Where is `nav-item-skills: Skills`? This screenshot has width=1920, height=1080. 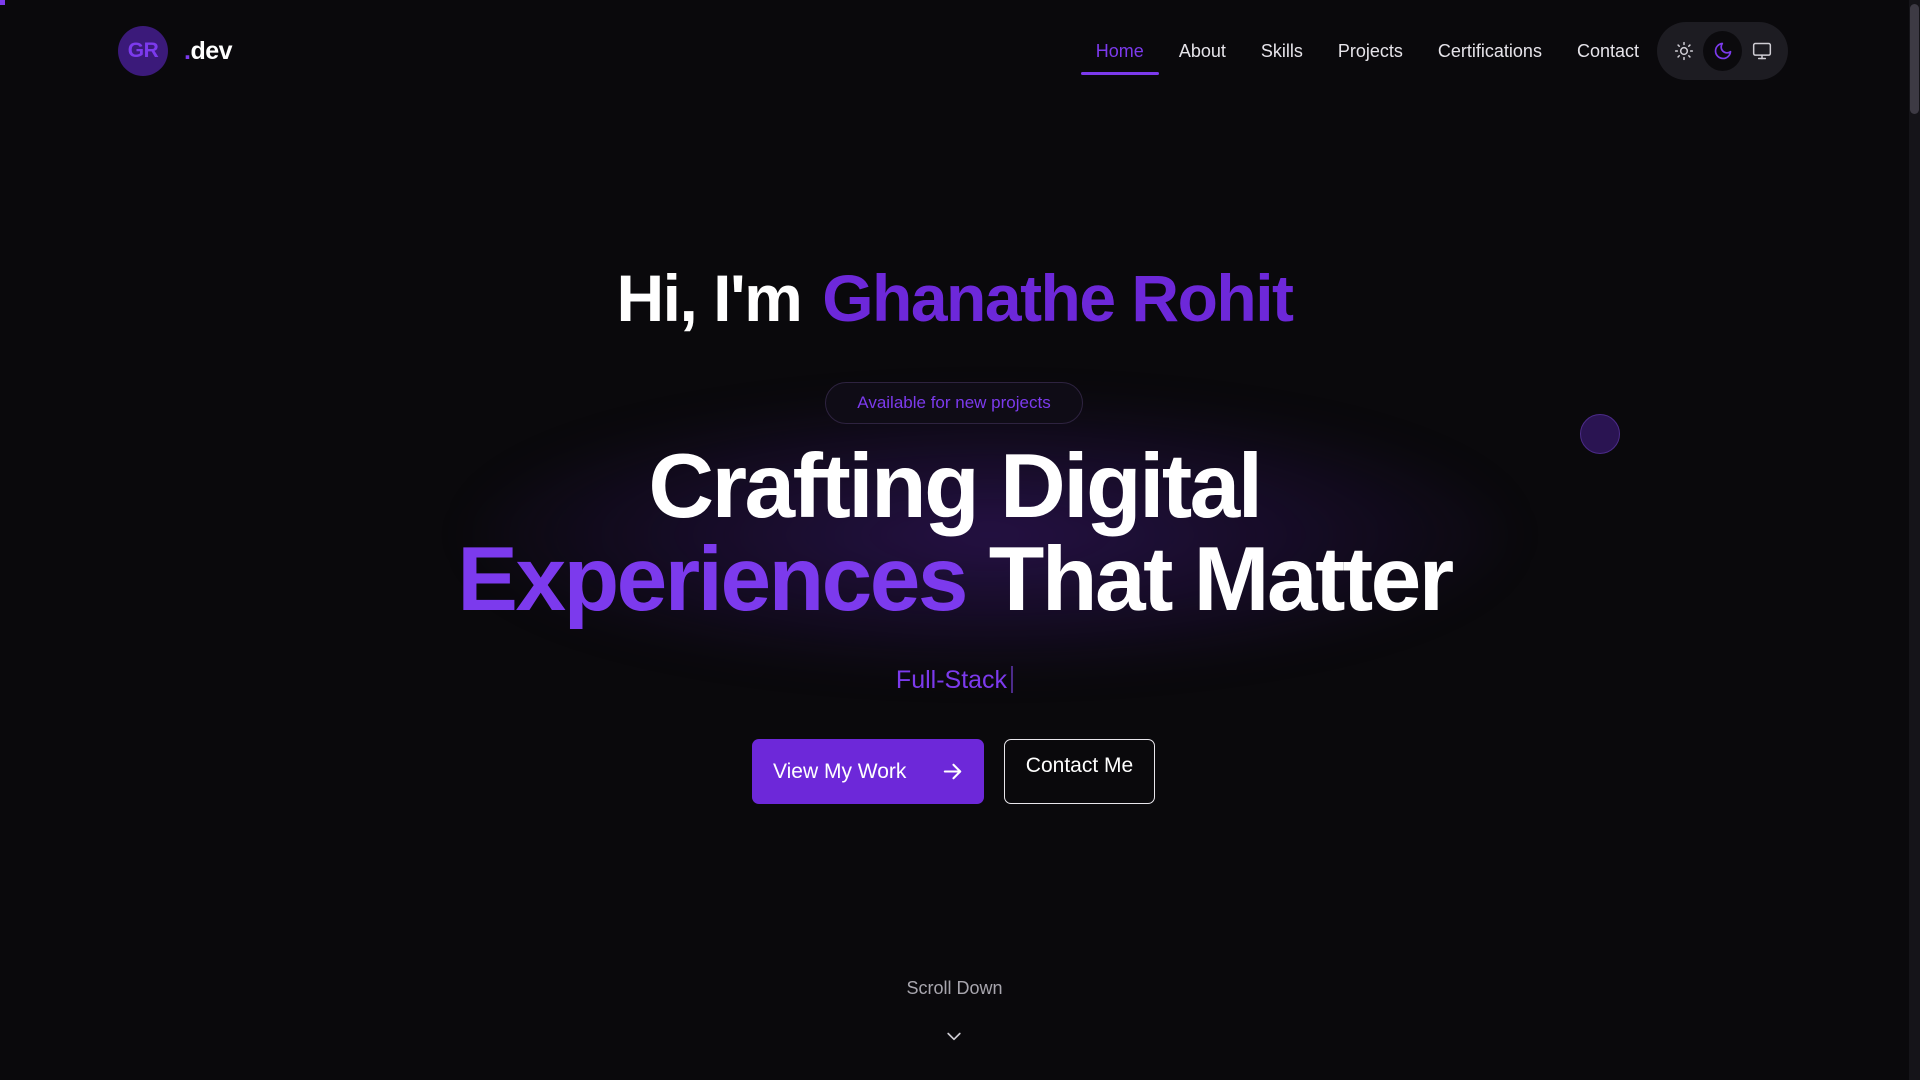
nav-item-skills: Skills is located at coordinates (1282, 52).